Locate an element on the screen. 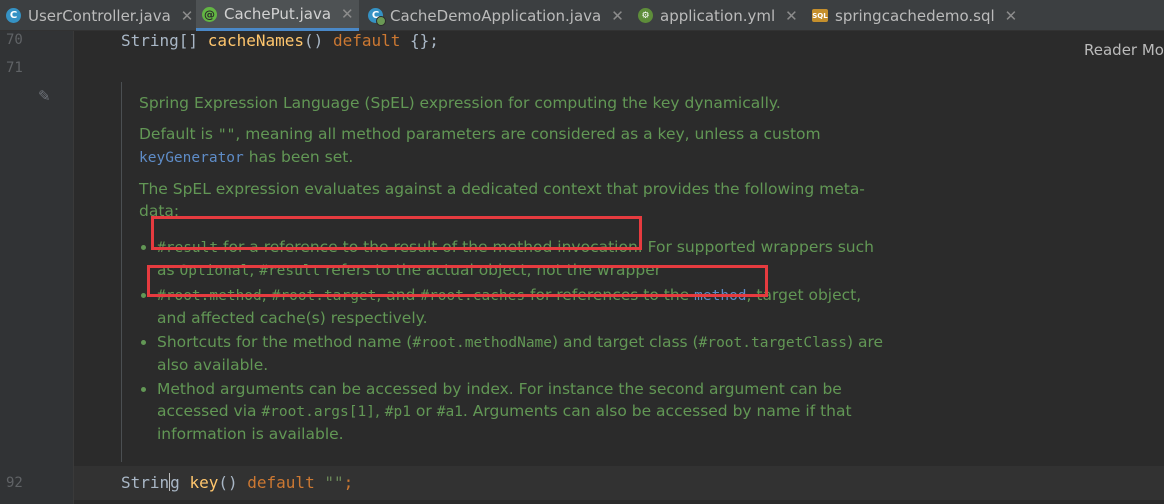 The height and width of the screenshot is (504, 1164). tab-springcachedemo-sql: SQL springcachedemo.sql ✕ is located at coordinates (916, 15).